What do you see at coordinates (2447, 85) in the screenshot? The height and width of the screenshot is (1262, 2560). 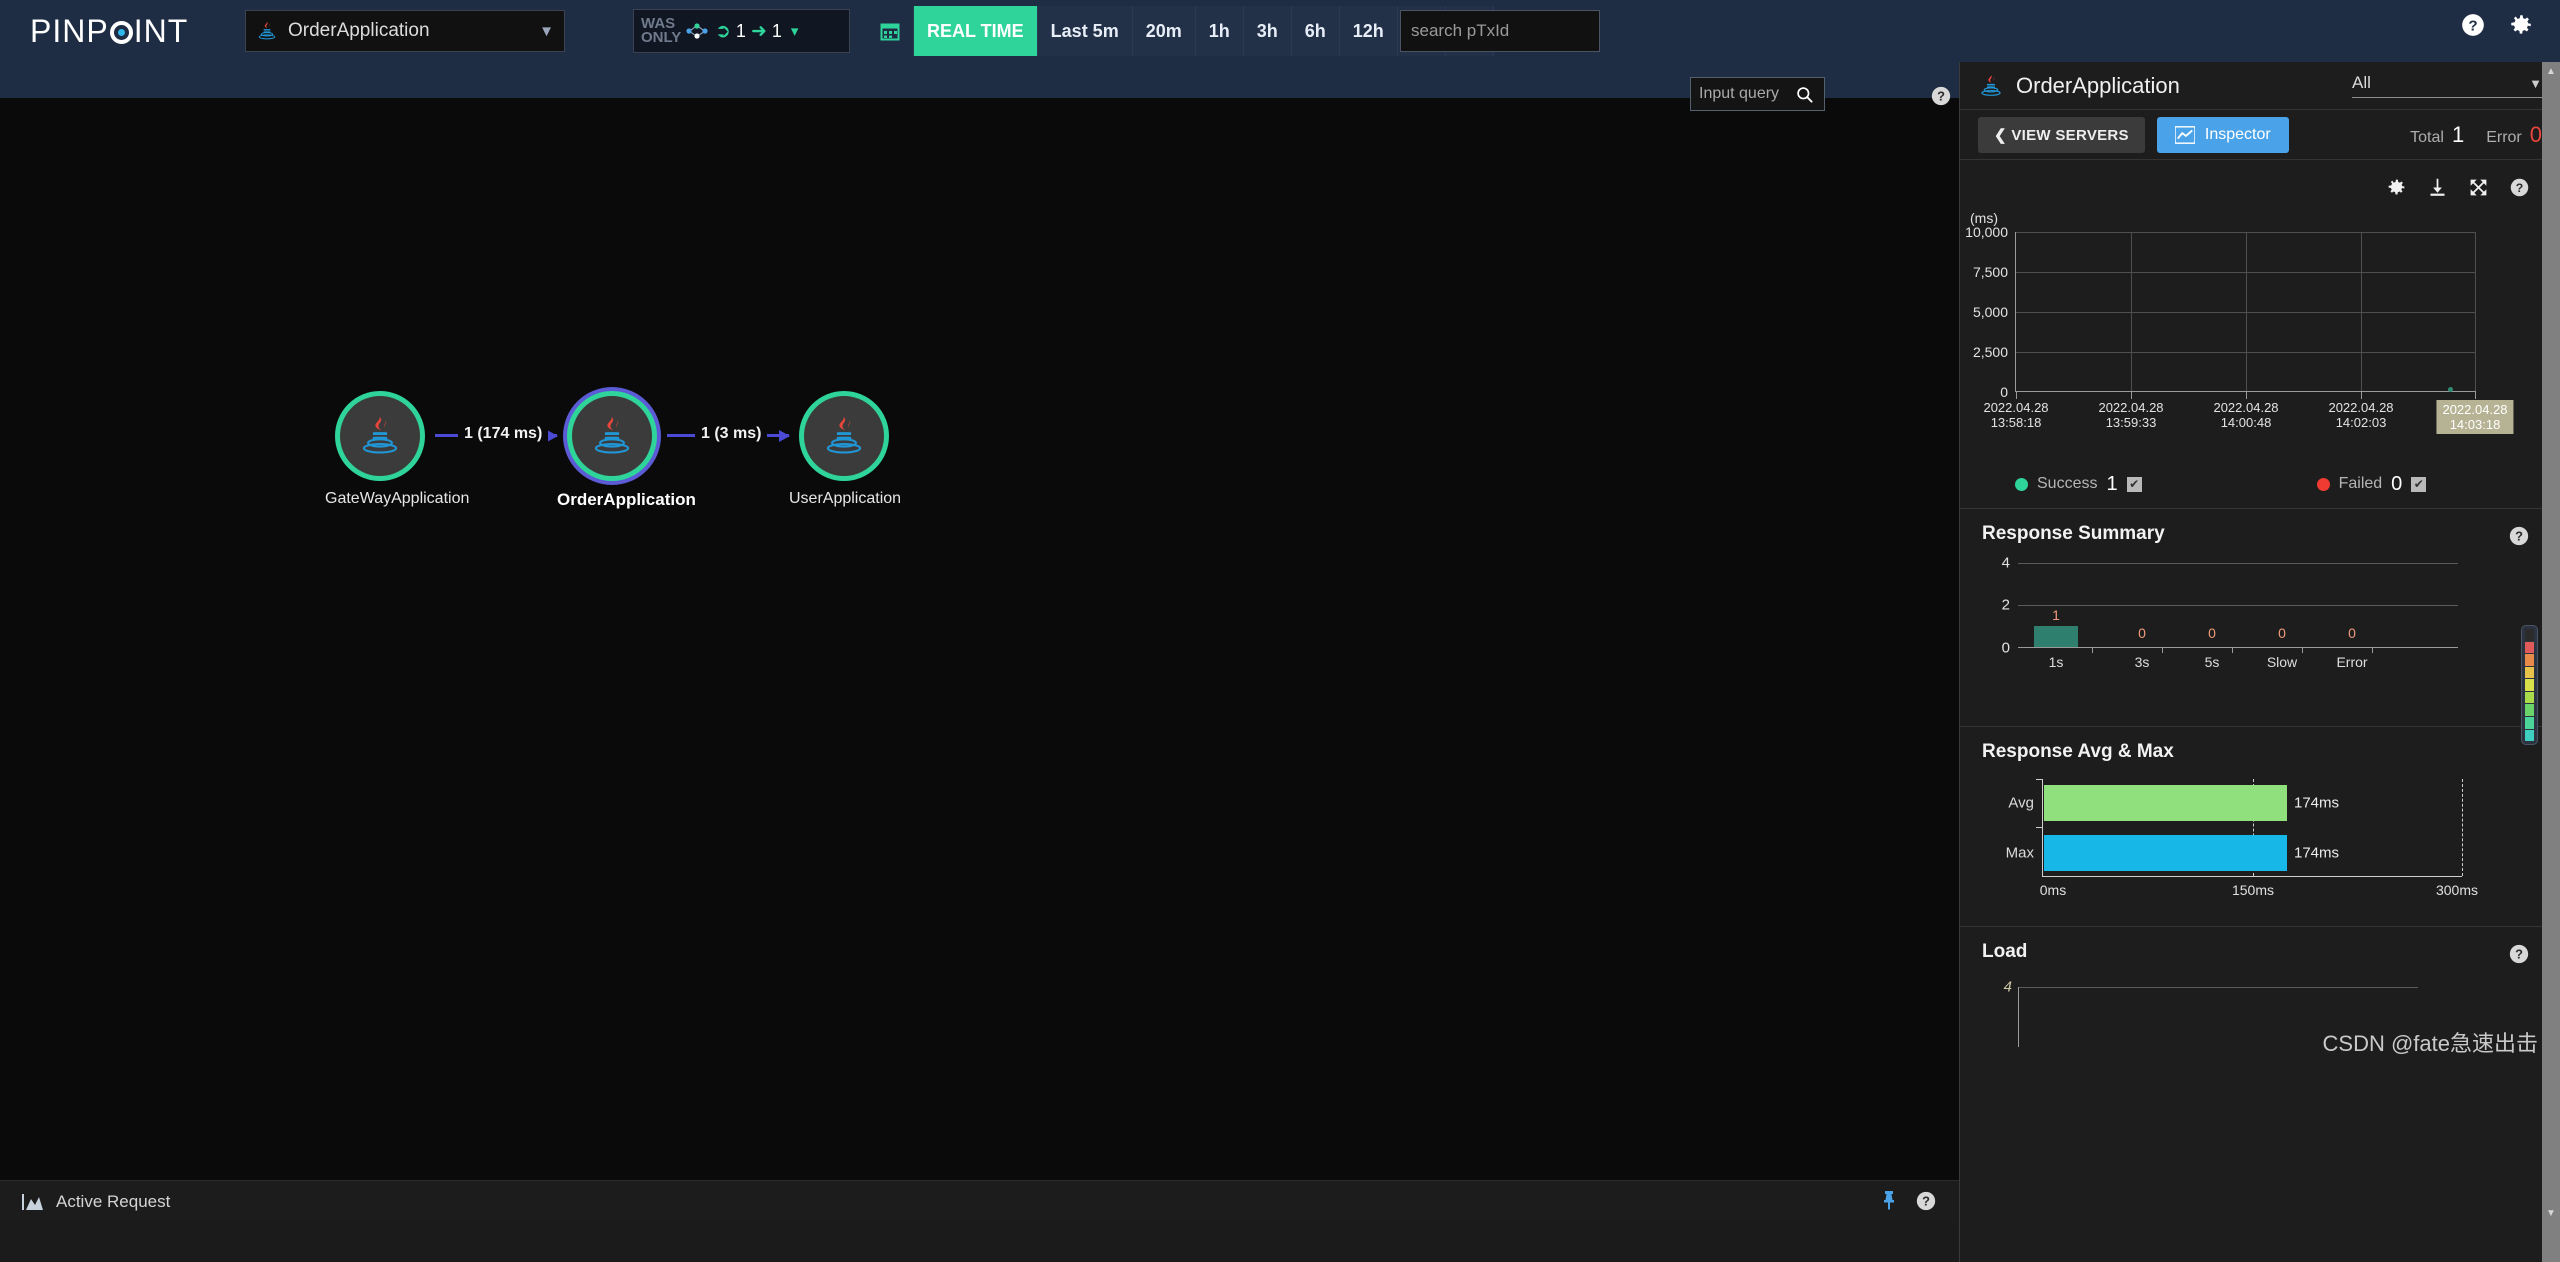 I see `scope-select: All ▼` at bounding box center [2447, 85].